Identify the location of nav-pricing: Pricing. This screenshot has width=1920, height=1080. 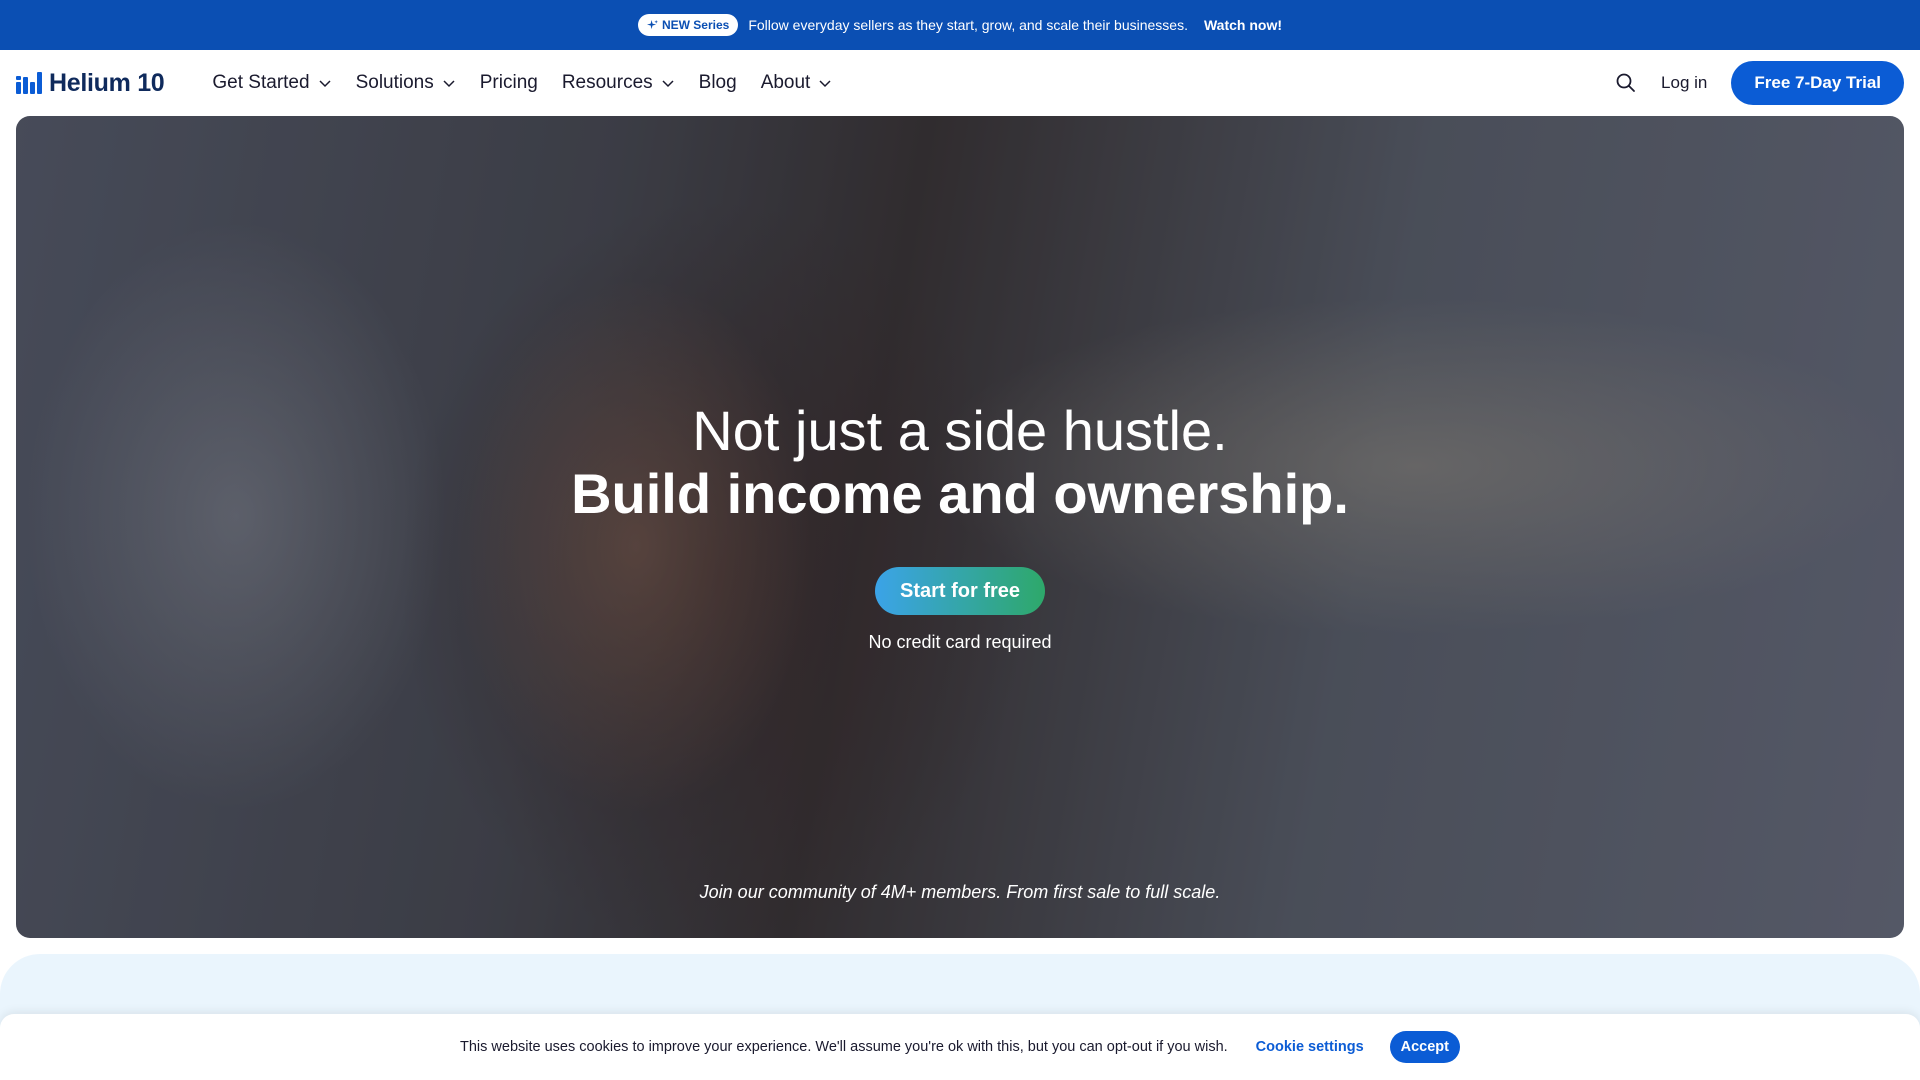
(509, 83).